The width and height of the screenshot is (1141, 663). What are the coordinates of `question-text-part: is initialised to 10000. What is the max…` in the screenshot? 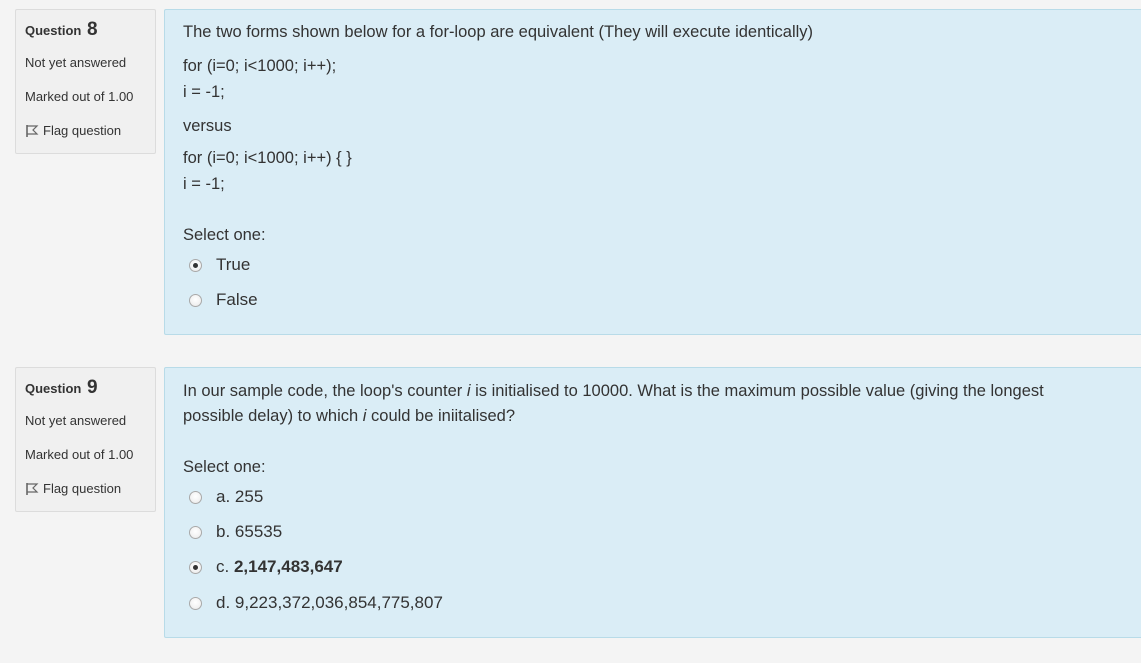 It's located at (757, 391).